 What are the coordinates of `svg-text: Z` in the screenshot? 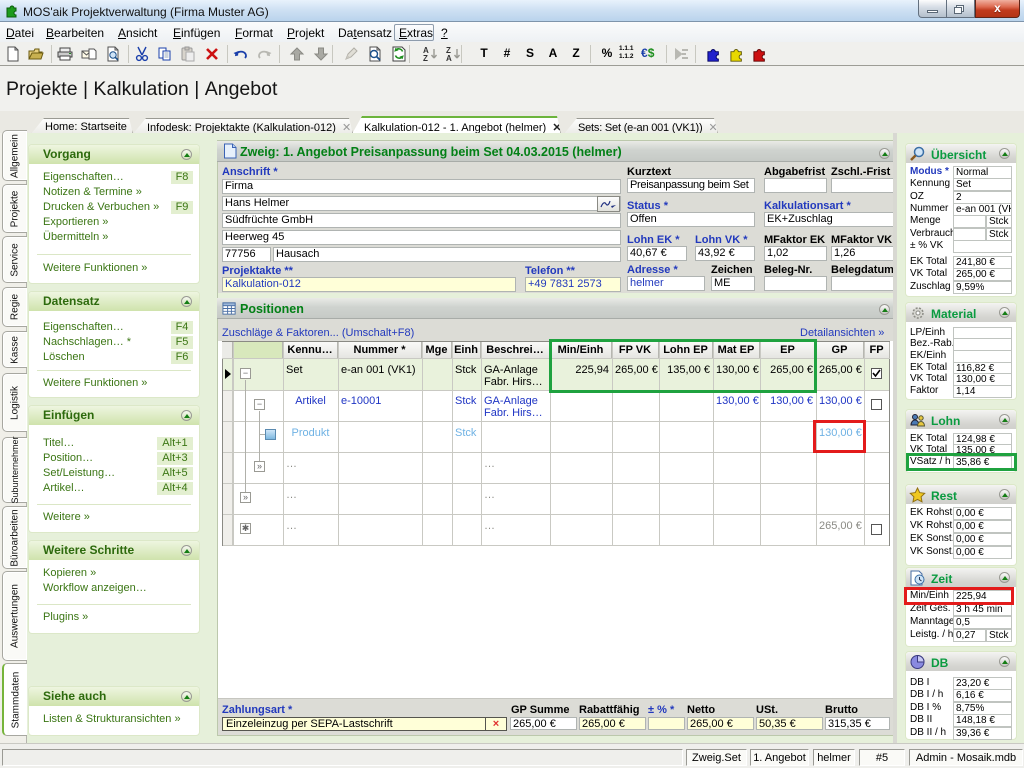 It's located at (425, 58).